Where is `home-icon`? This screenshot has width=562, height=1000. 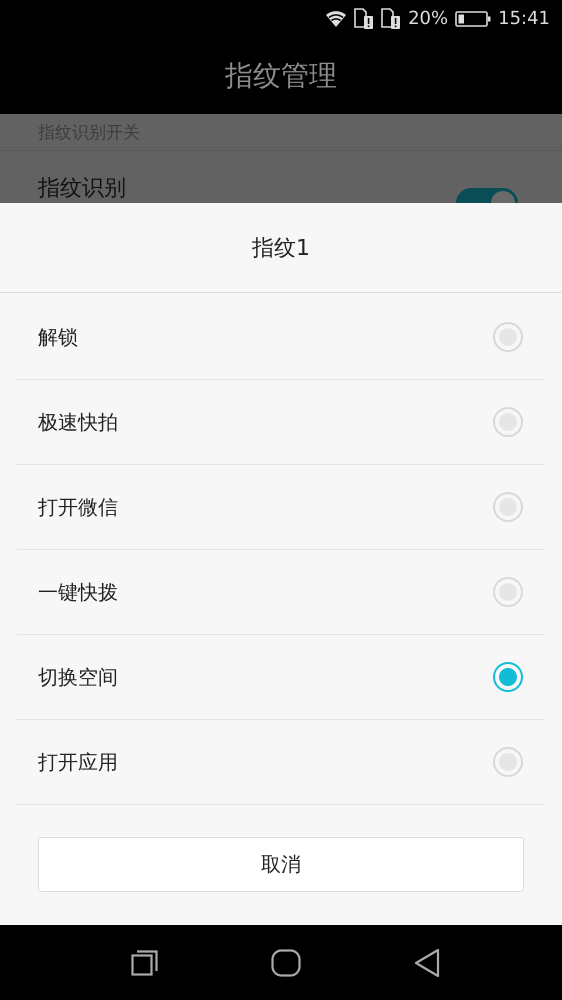 home-icon is located at coordinates (286, 962).